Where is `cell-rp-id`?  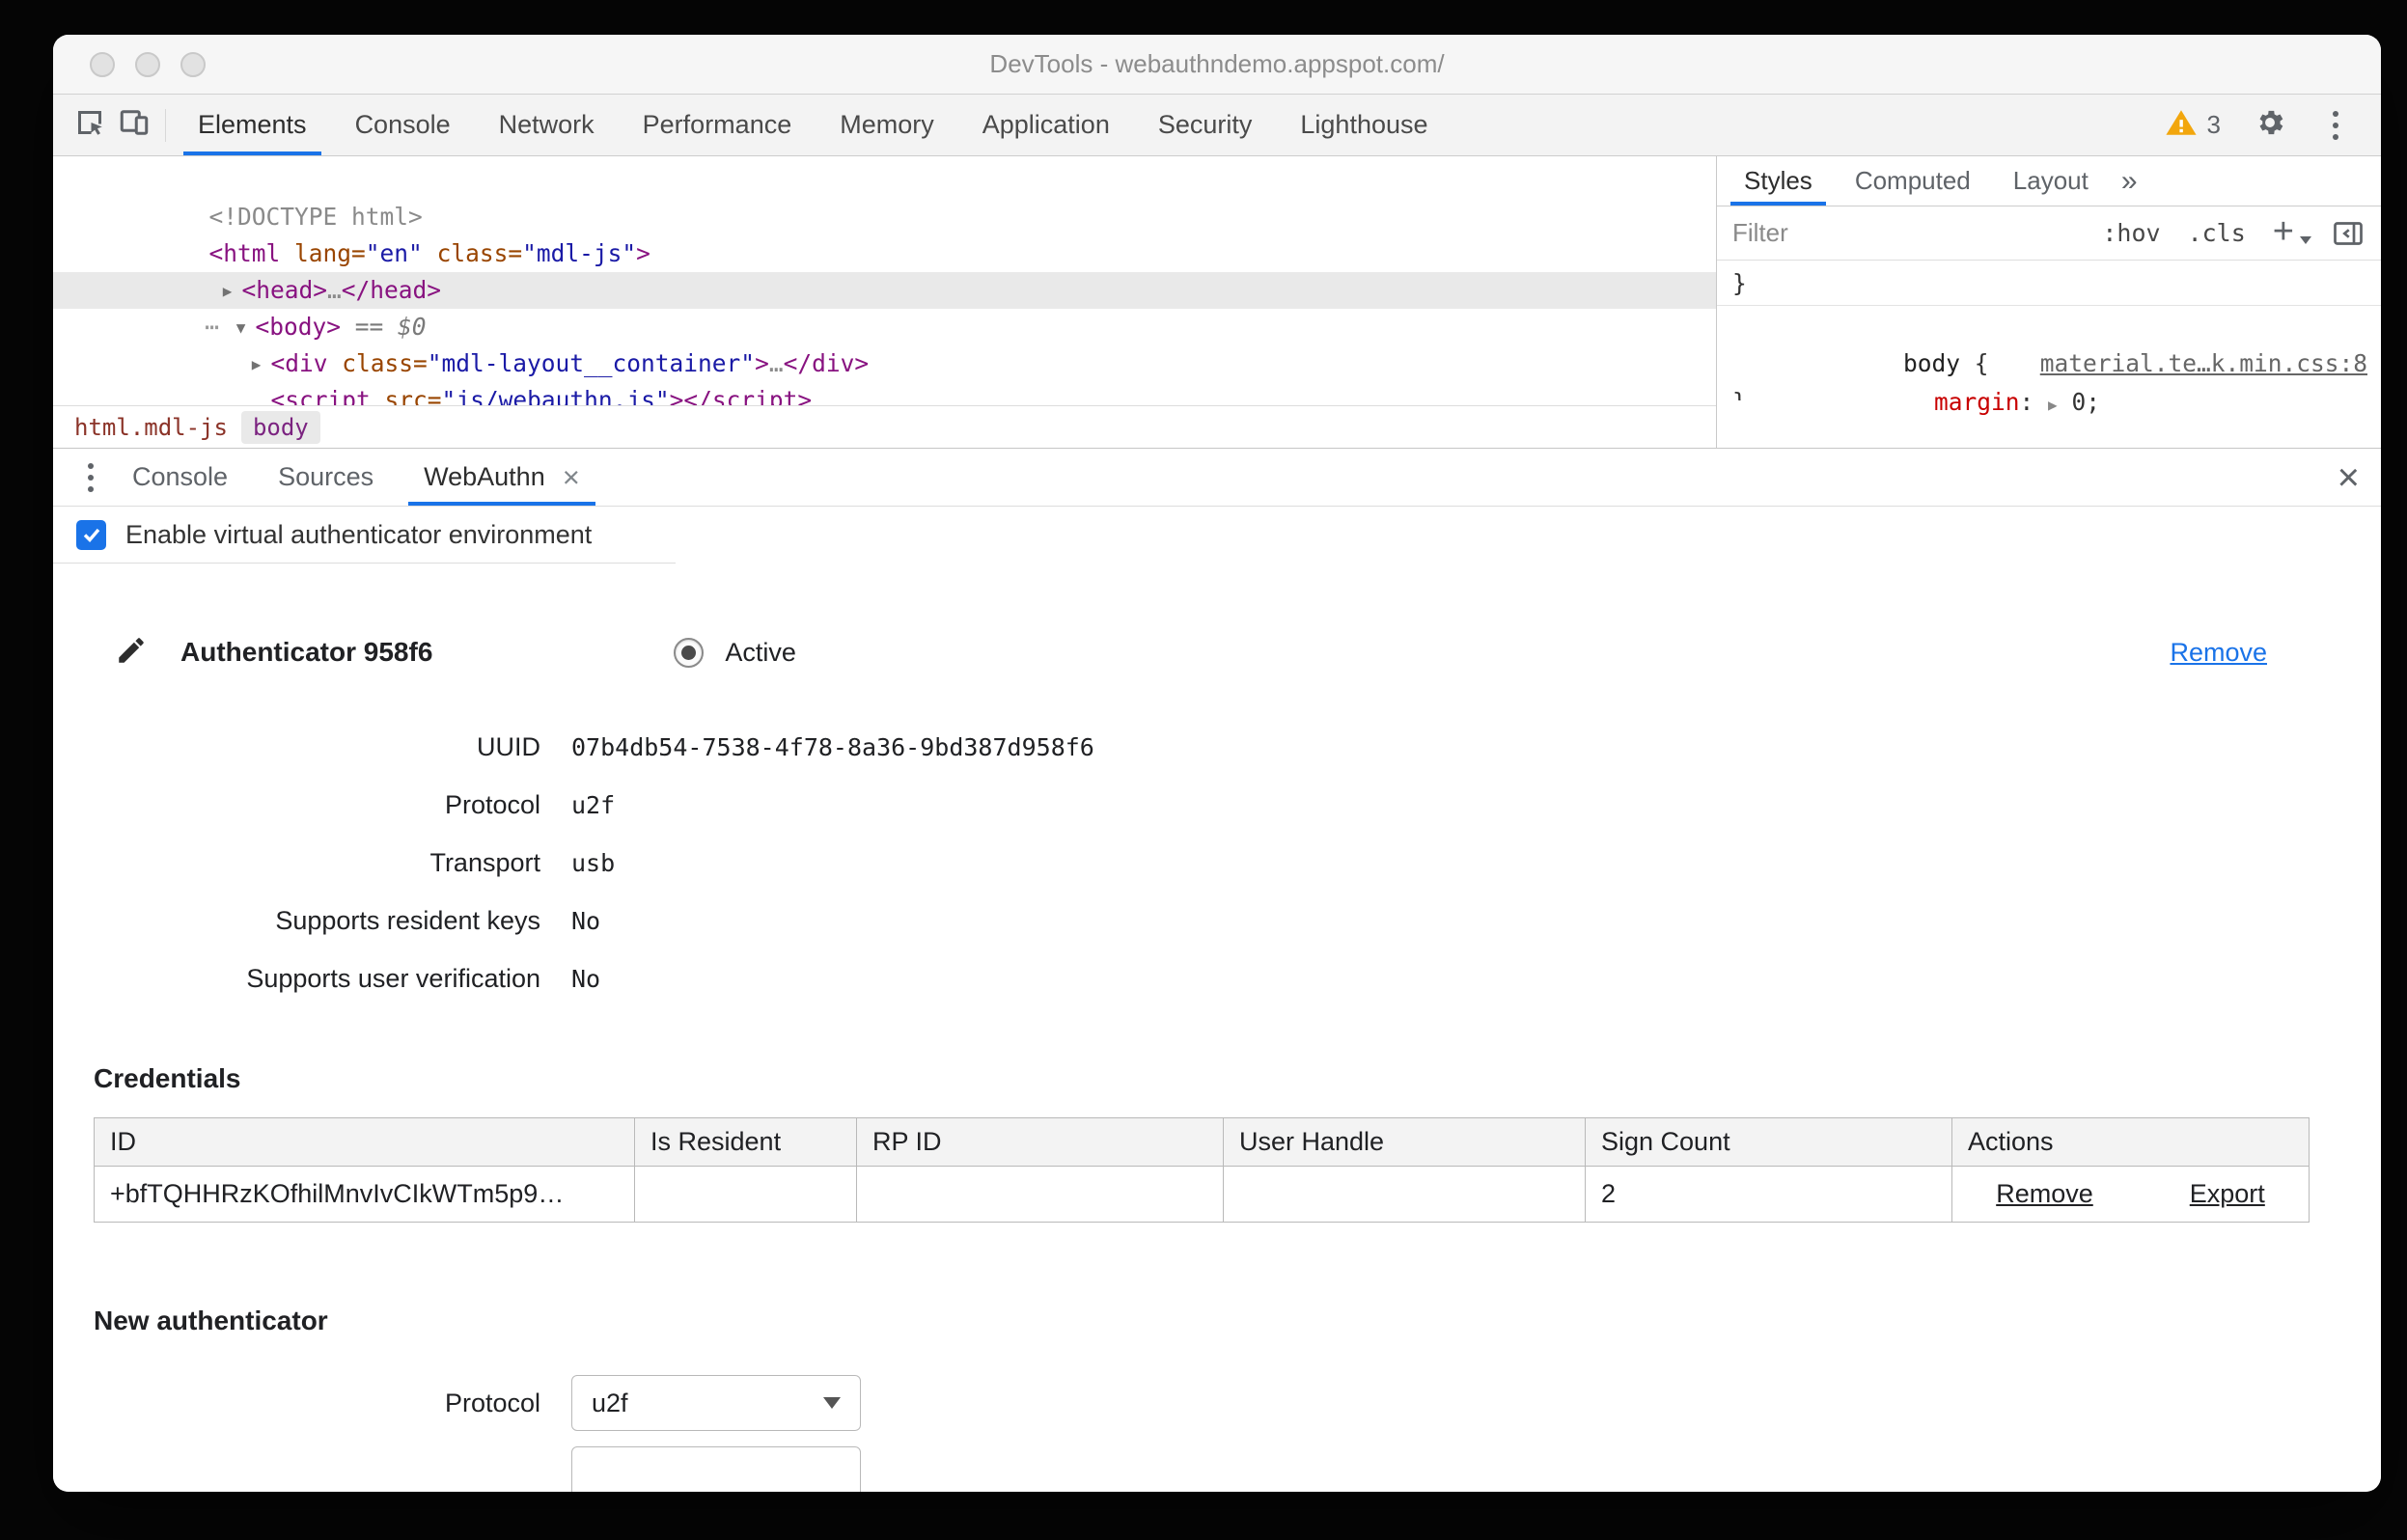
cell-rp-id is located at coordinates (1040, 1194).